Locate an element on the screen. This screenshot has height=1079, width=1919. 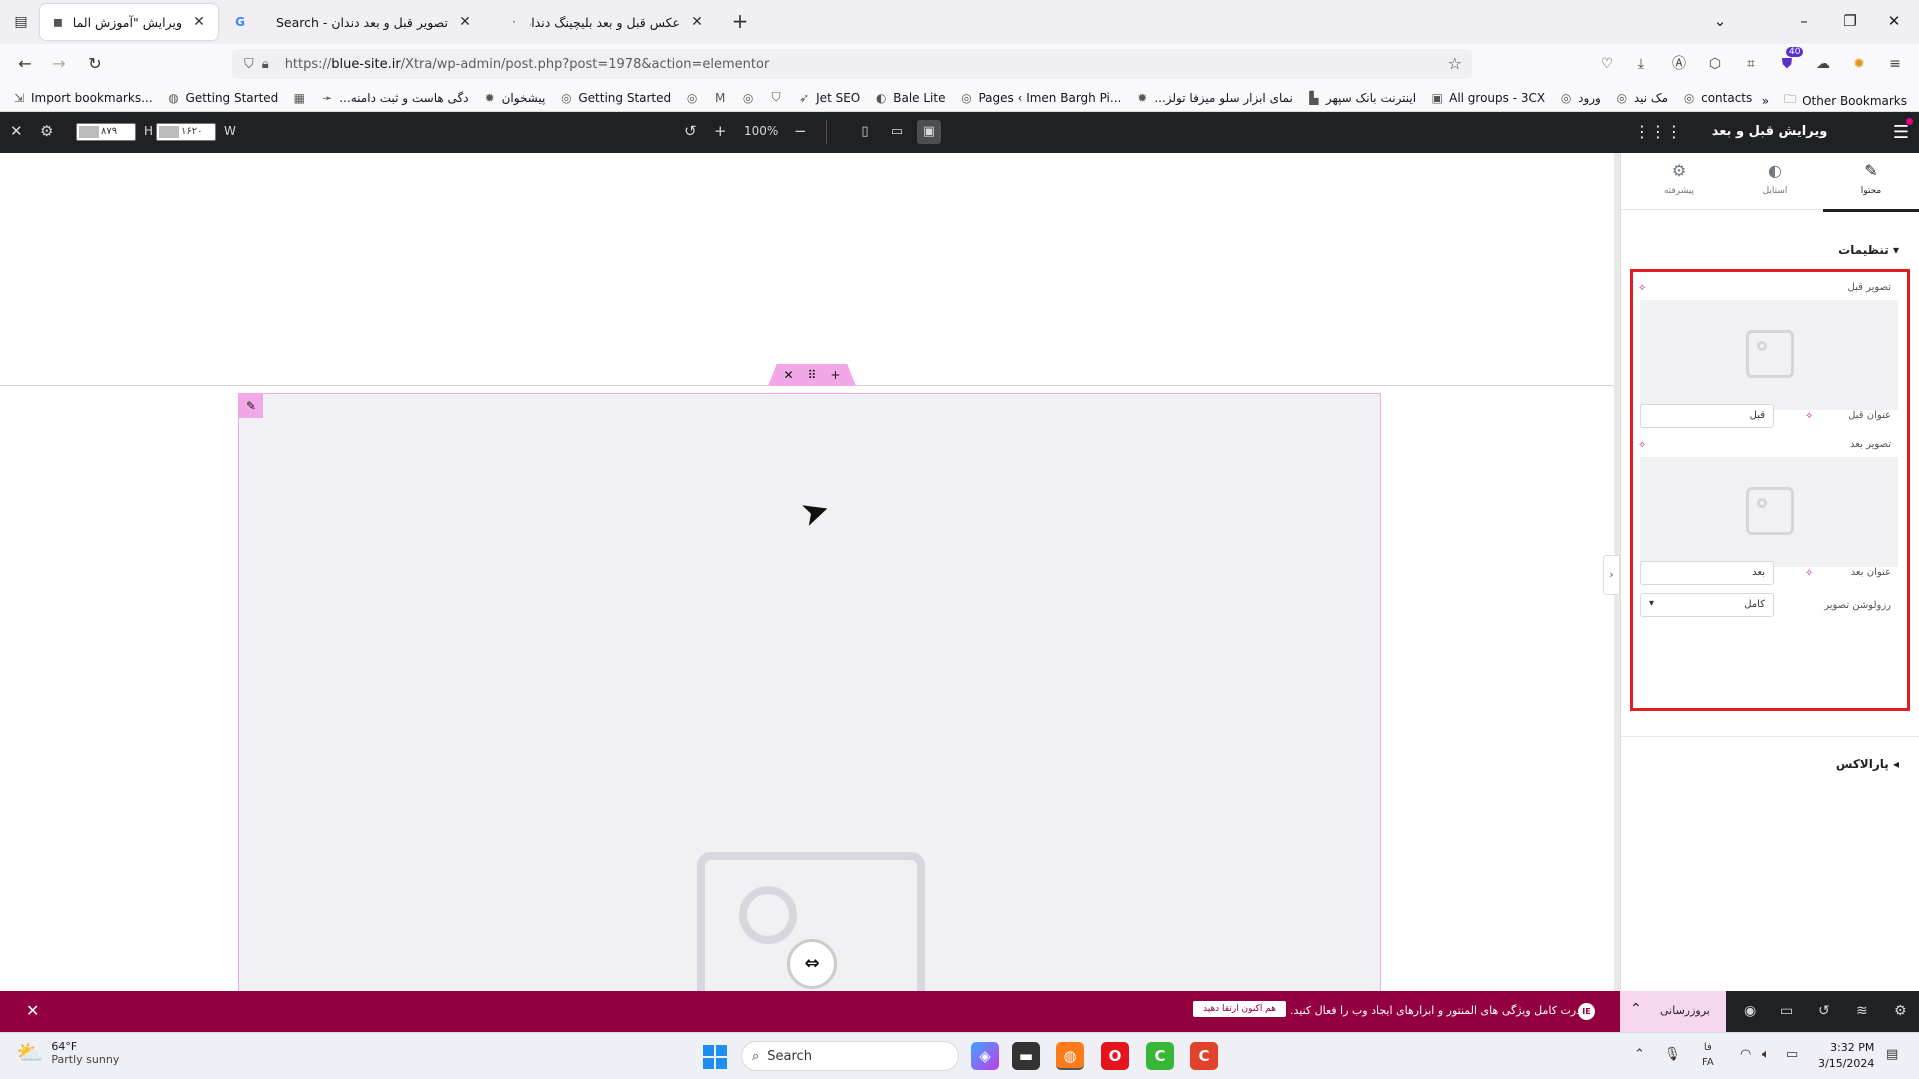
close-icon: ✕ is located at coordinates (16, 131).